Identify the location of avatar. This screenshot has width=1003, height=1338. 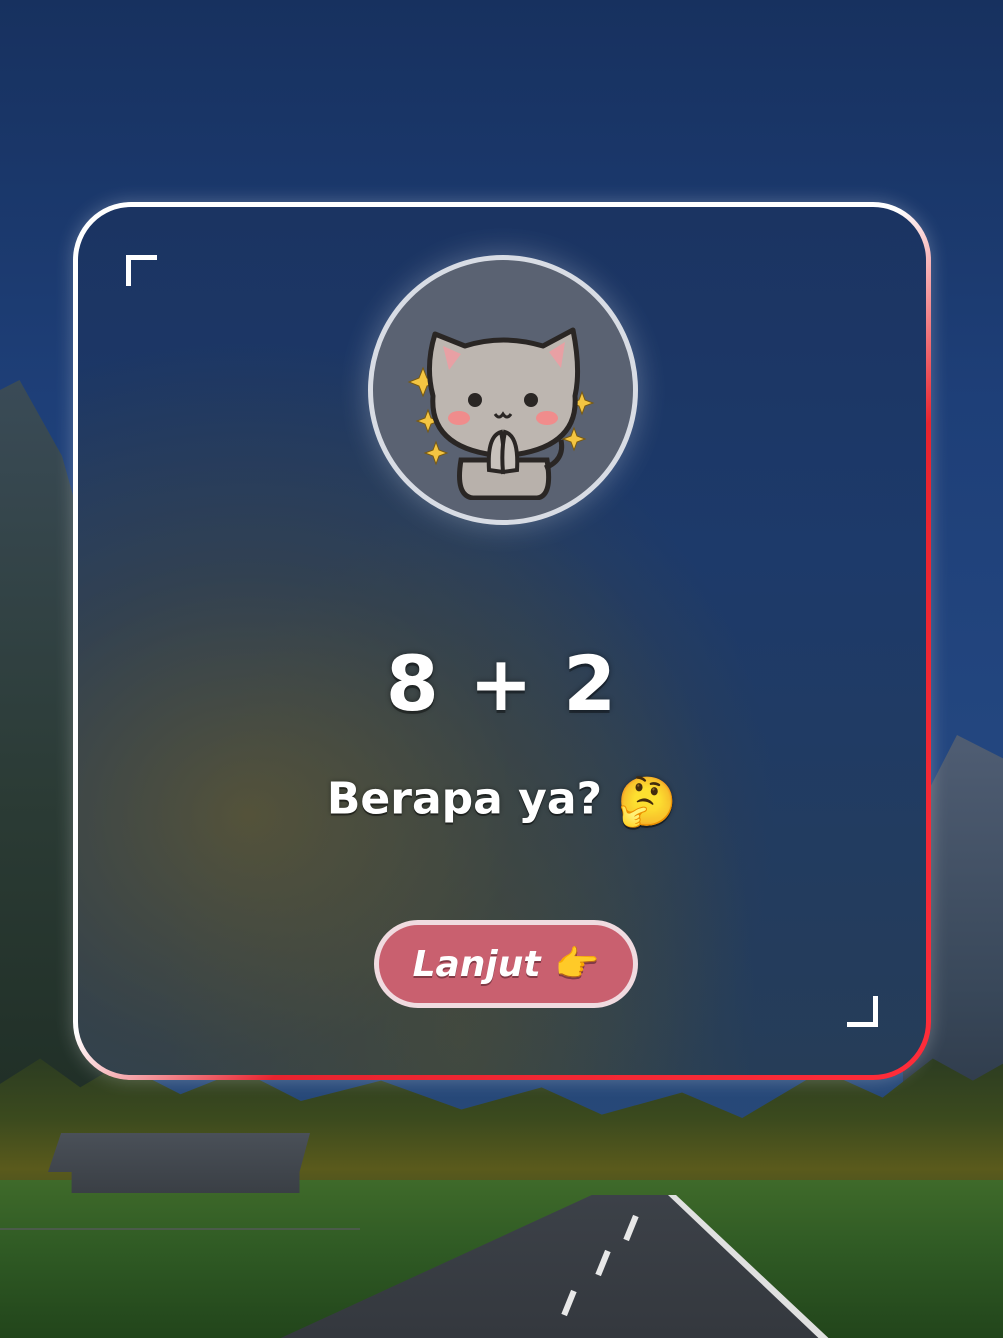
(503, 390).